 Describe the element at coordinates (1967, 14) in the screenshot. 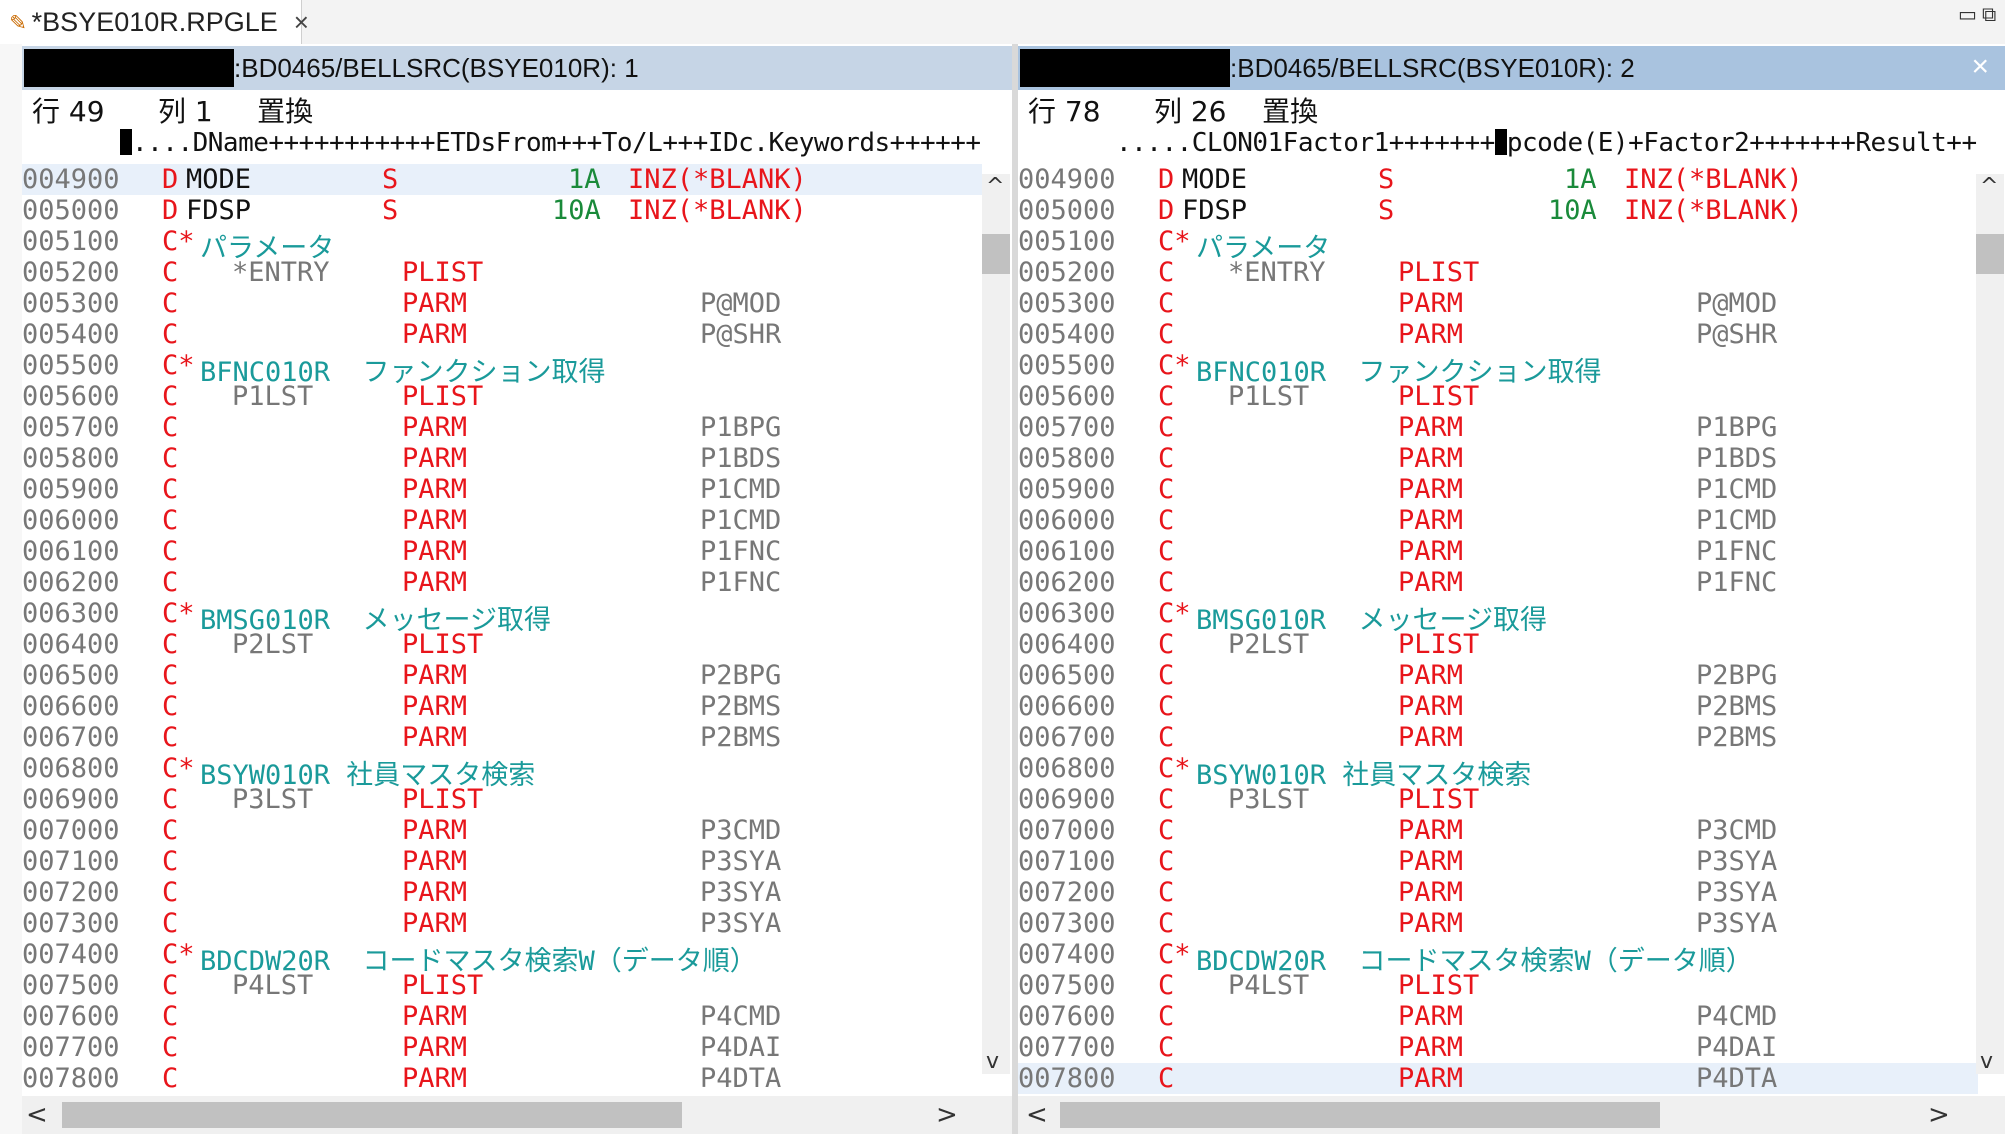

I see `minimize-icon: ▭` at that location.